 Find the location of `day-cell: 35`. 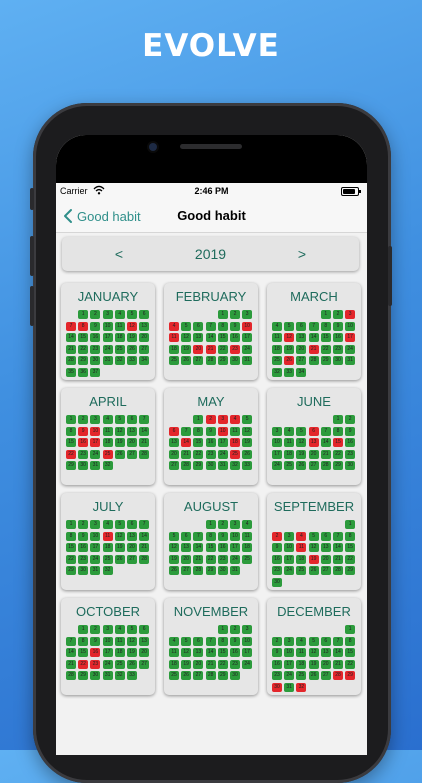

day-cell: 35 is located at coordinates (71, 372).